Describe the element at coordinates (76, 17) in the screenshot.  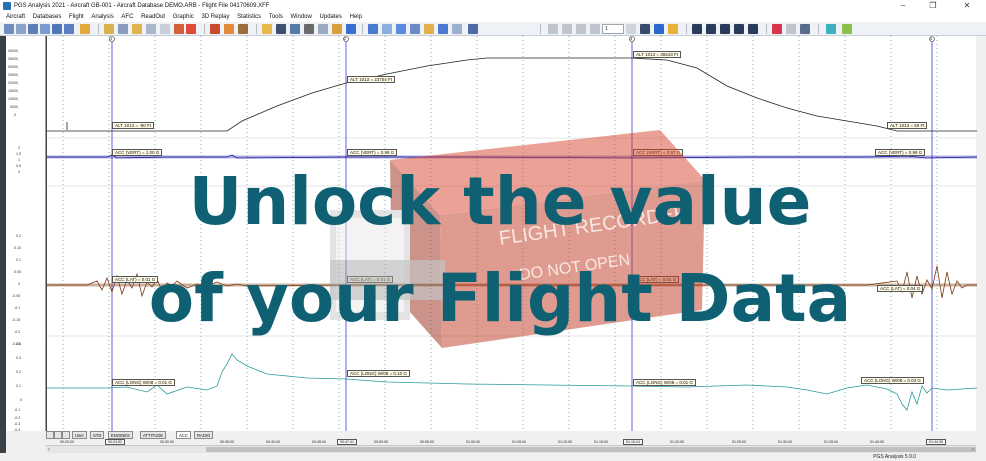
I see `menu-flight: Flight` at that location.